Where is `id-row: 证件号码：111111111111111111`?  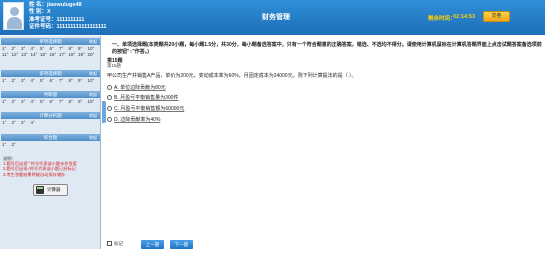 id-row: 证件号码：111111111111111111 is located at coordinates (67, 27).